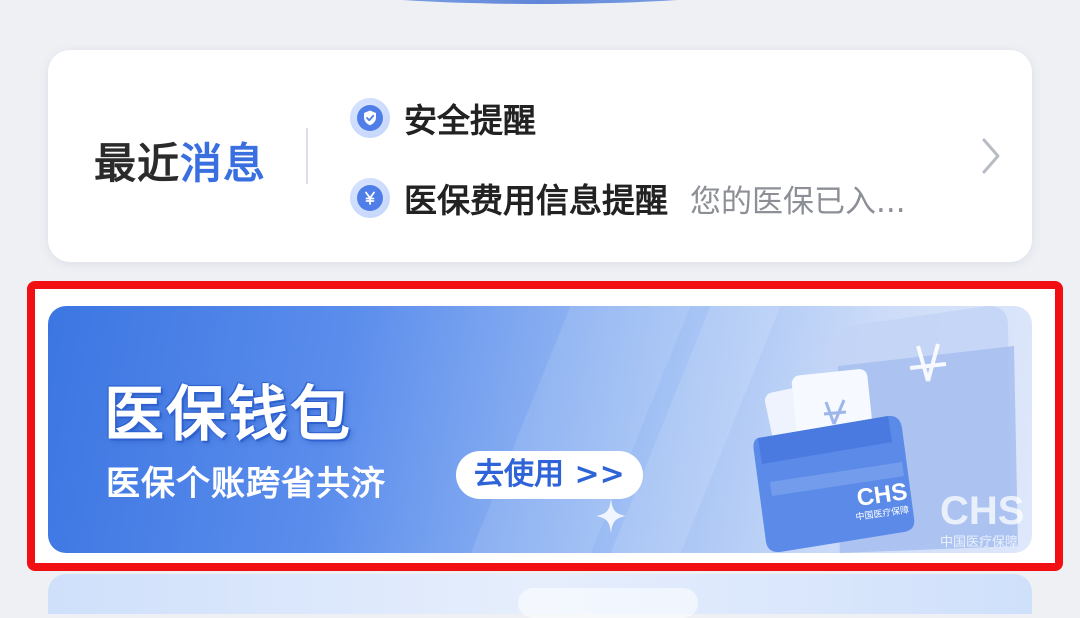 The image size is (1080, 618). What do you see at coordinates (370, 118) in the screenshot?
I see `shield-check-icon` at bounding box center [370, 118].